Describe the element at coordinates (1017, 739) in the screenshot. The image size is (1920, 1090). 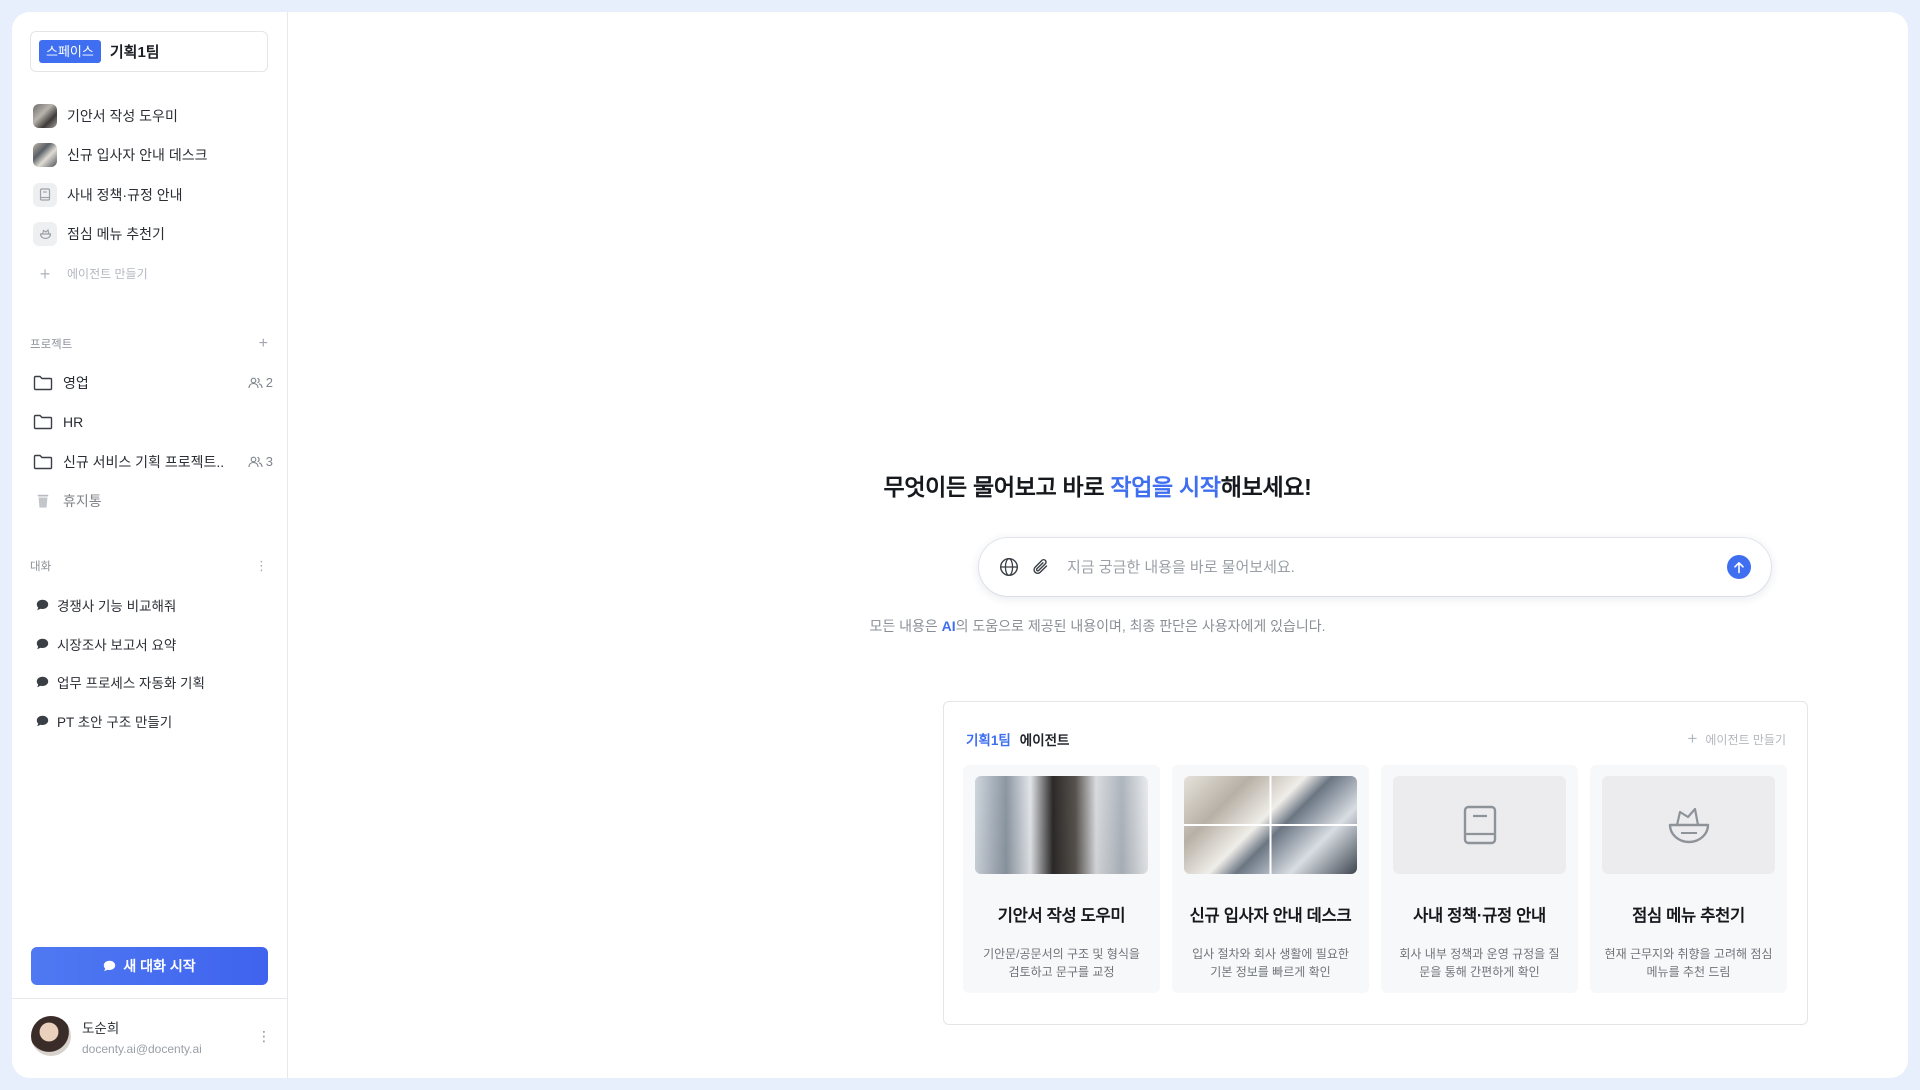
I see `agent-panel-title: 기획1팀 에이전트` at that location.